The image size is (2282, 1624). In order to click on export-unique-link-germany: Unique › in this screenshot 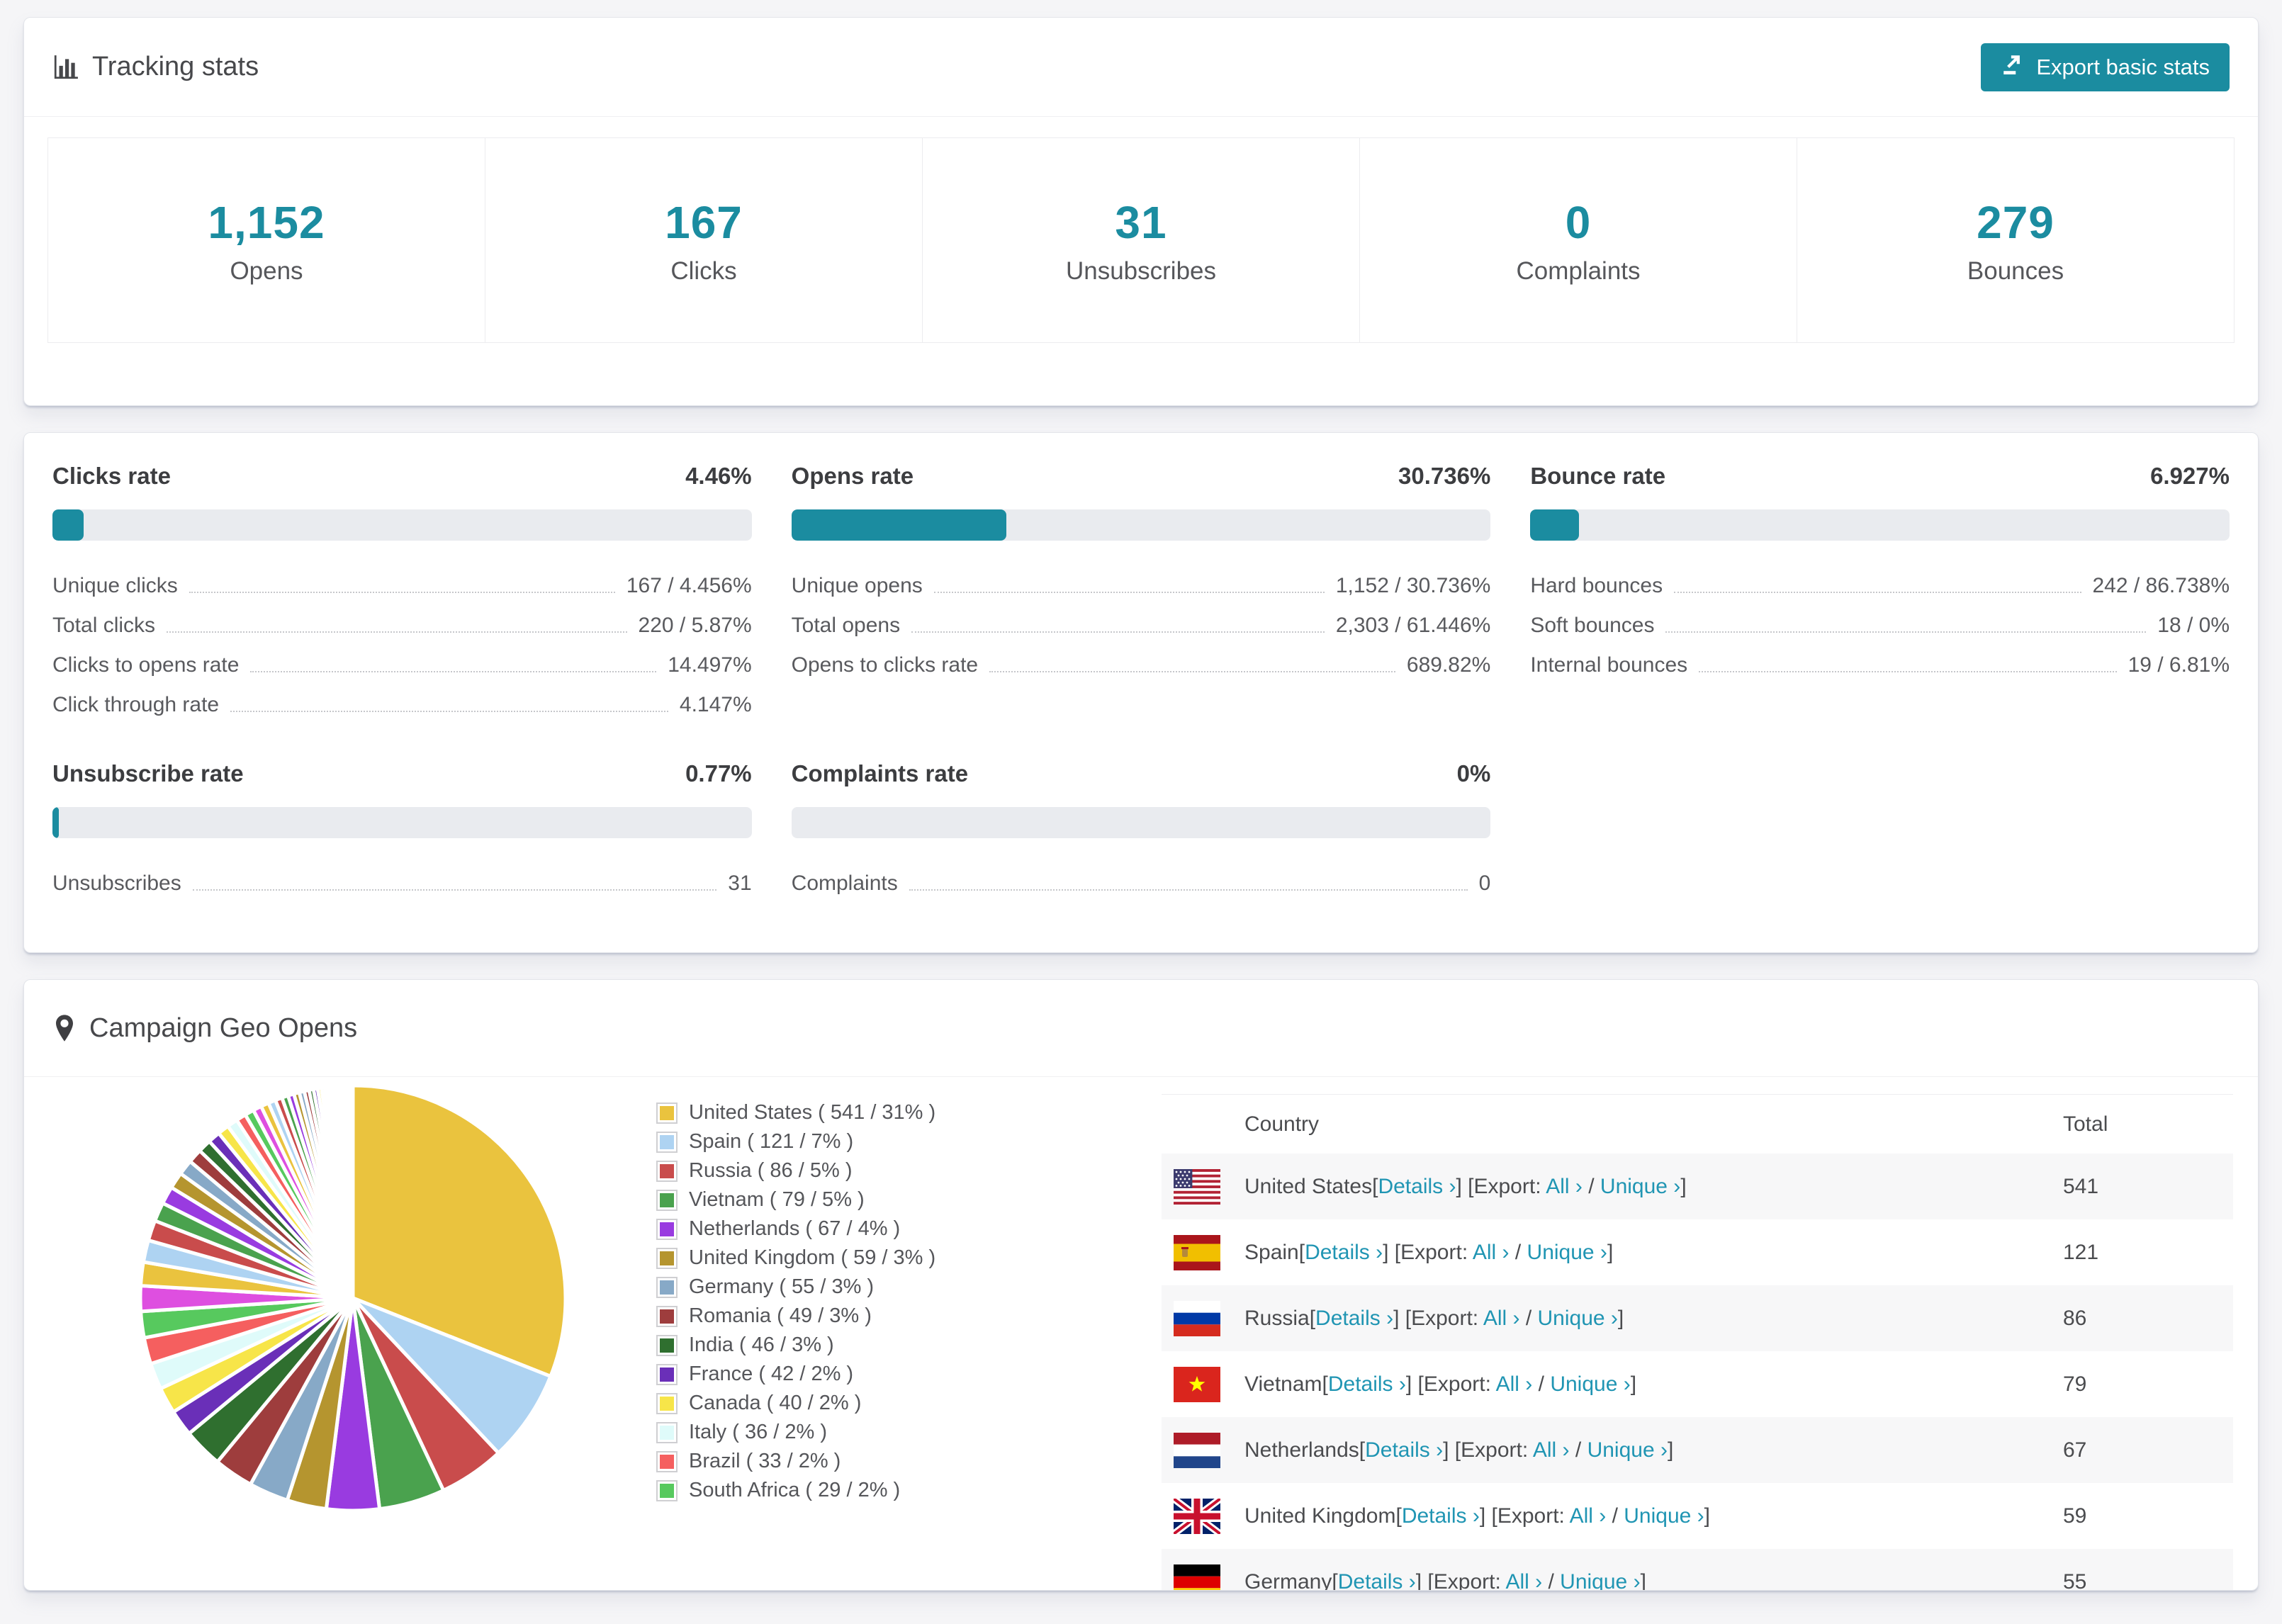, I will do `click(1600, 1581)`.